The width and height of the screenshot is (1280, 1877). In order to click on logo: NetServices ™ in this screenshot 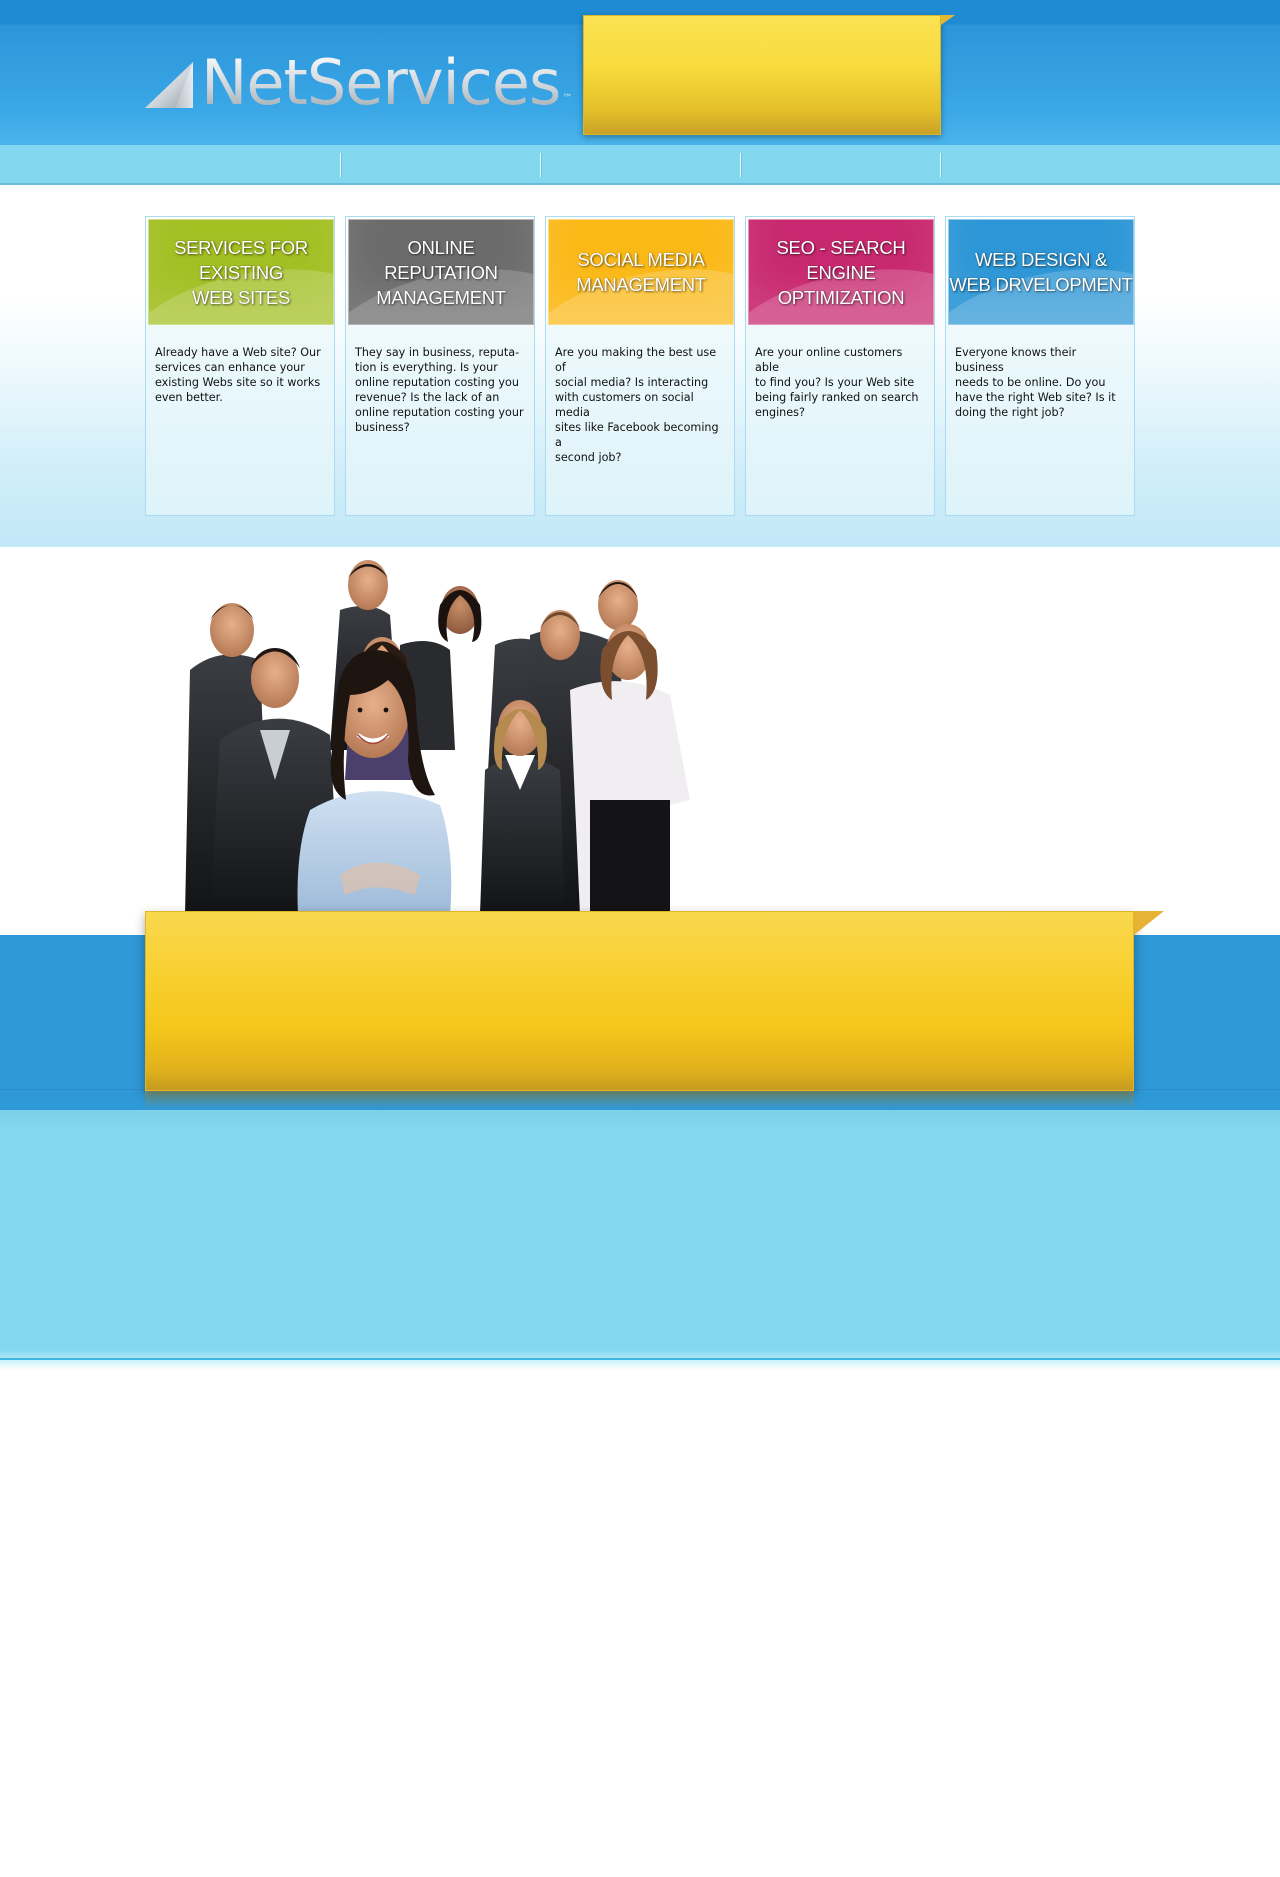, I will do `click(358, 83)`.